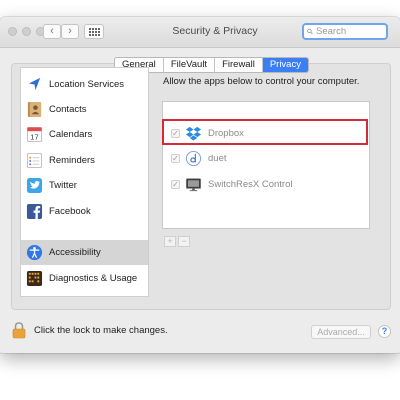 The image size is (400, 400). I want to click on list-item-switchresx-control: ✓ SwitchResX Control, so click(266, 184).